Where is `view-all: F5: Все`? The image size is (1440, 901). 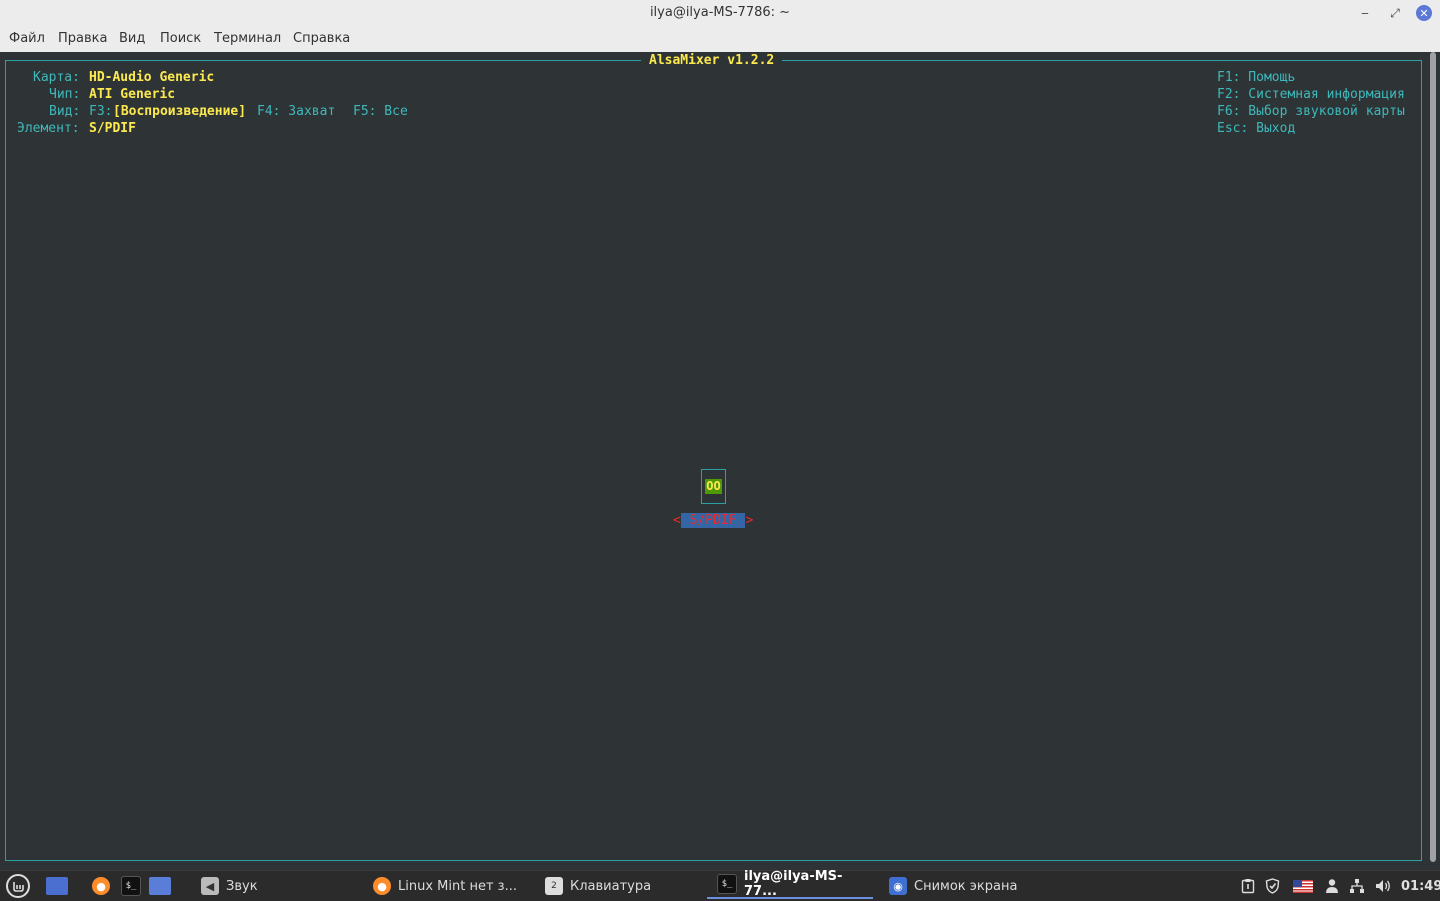 view-all: F5: Все is located at coordinates (380, 111).